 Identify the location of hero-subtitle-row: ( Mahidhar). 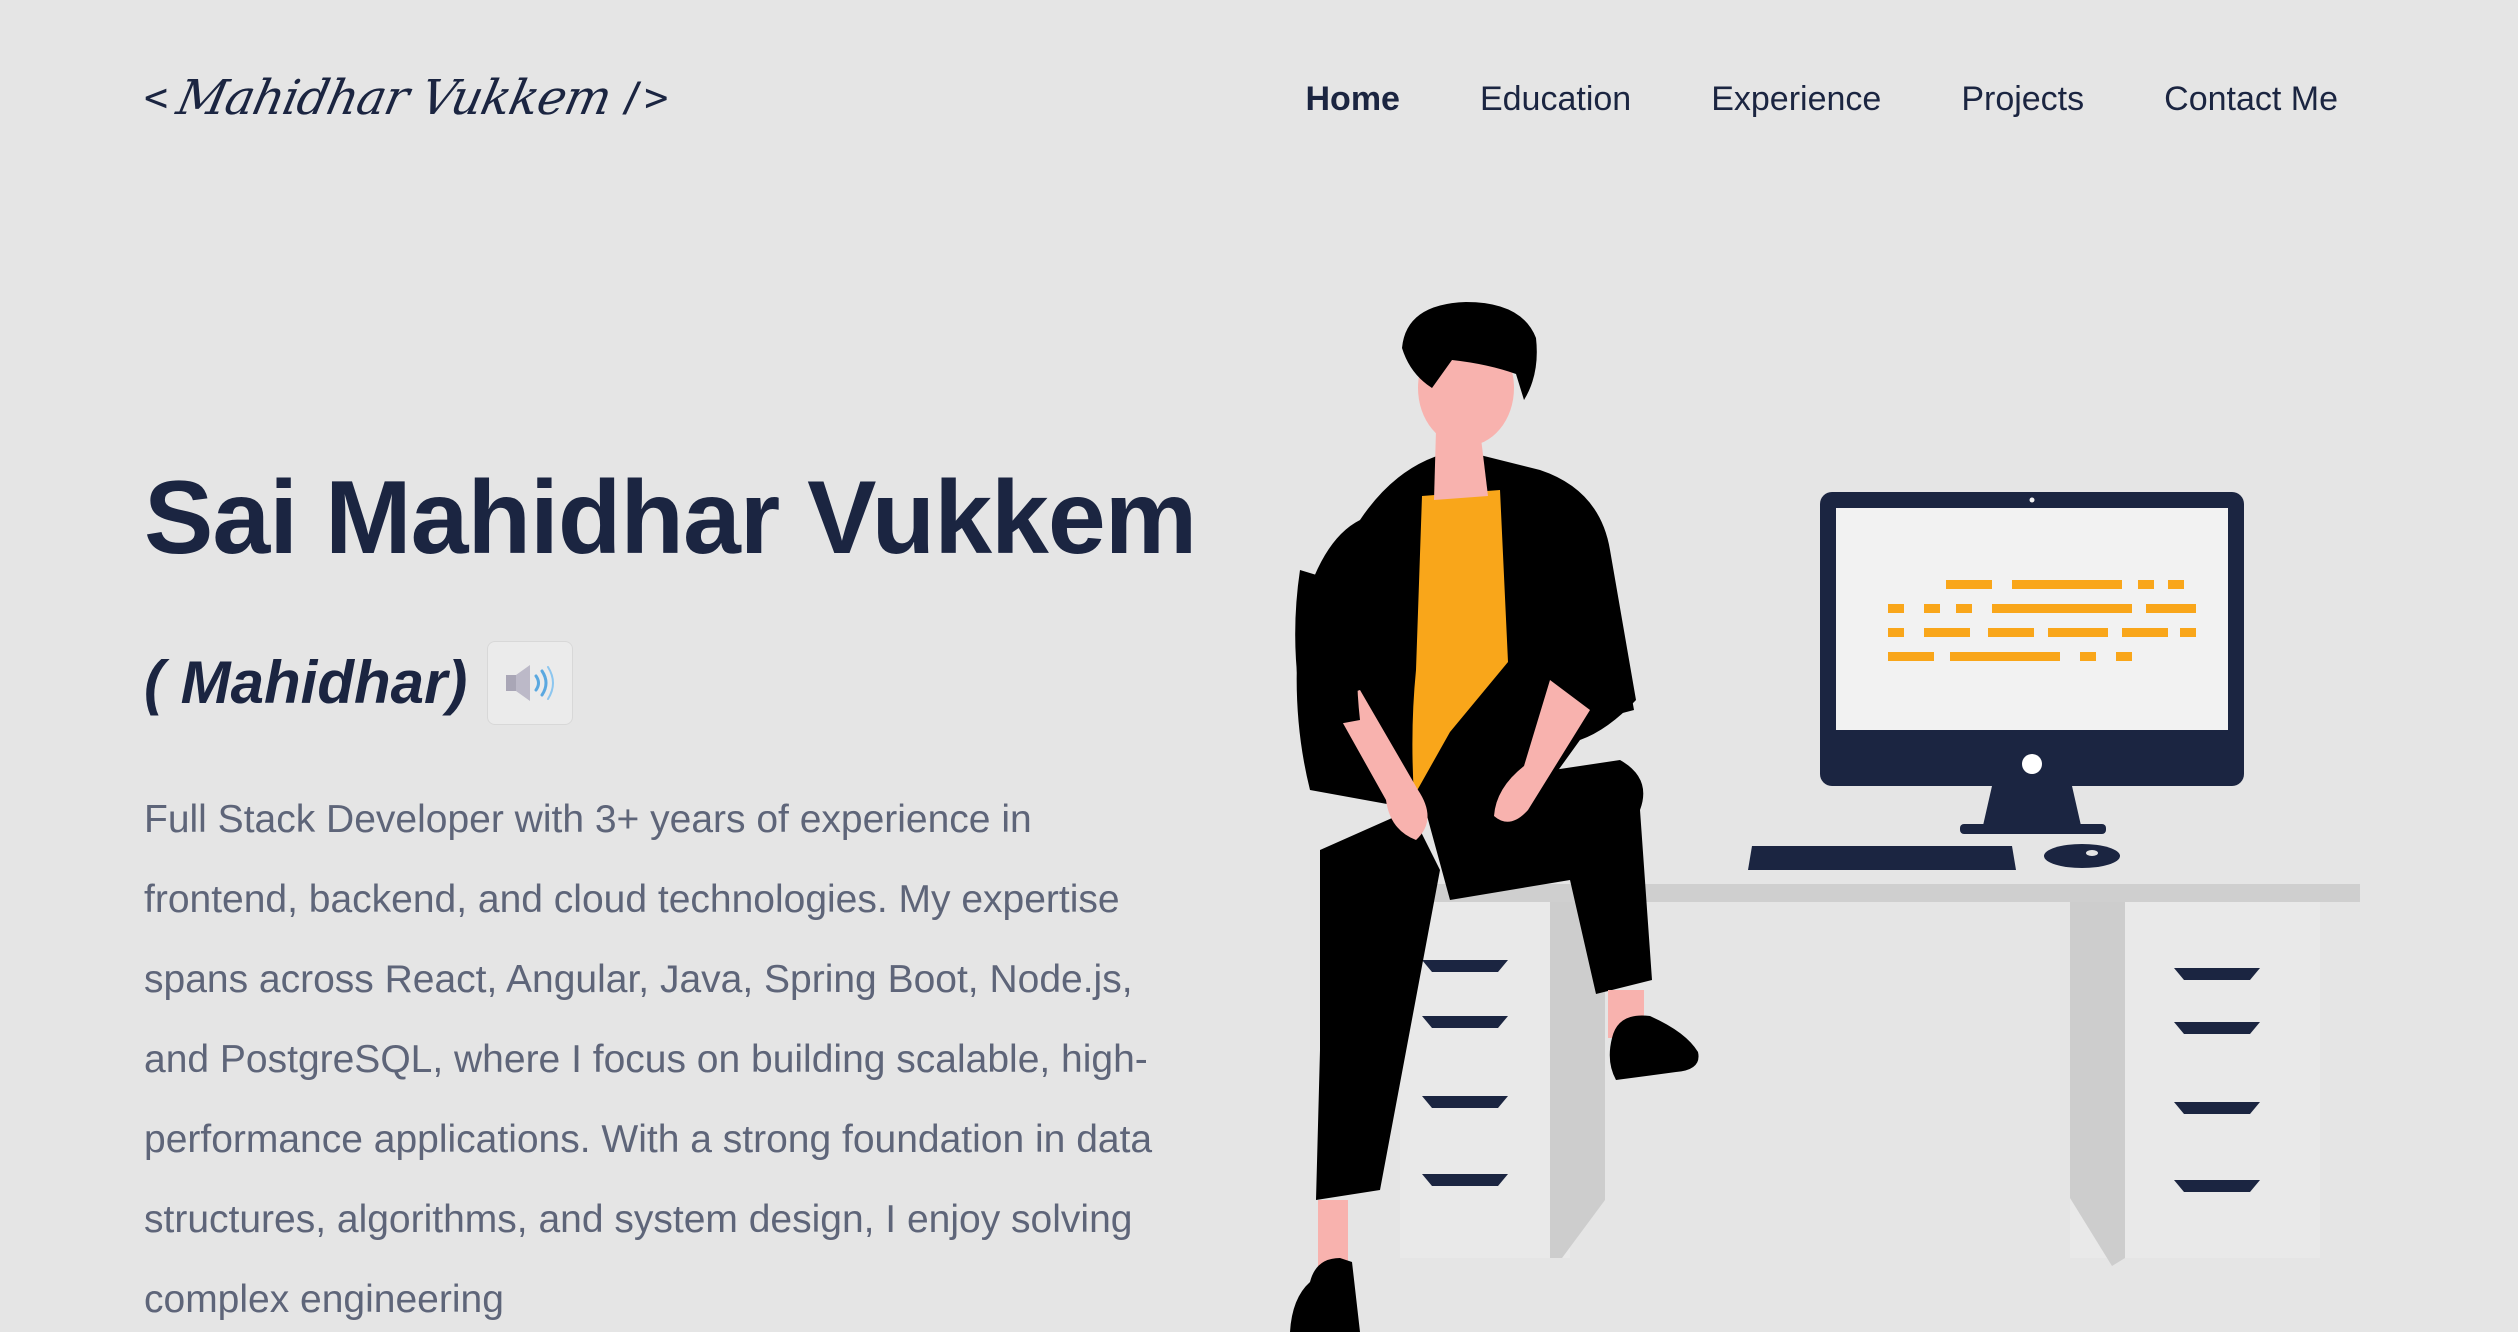
(359, 683).